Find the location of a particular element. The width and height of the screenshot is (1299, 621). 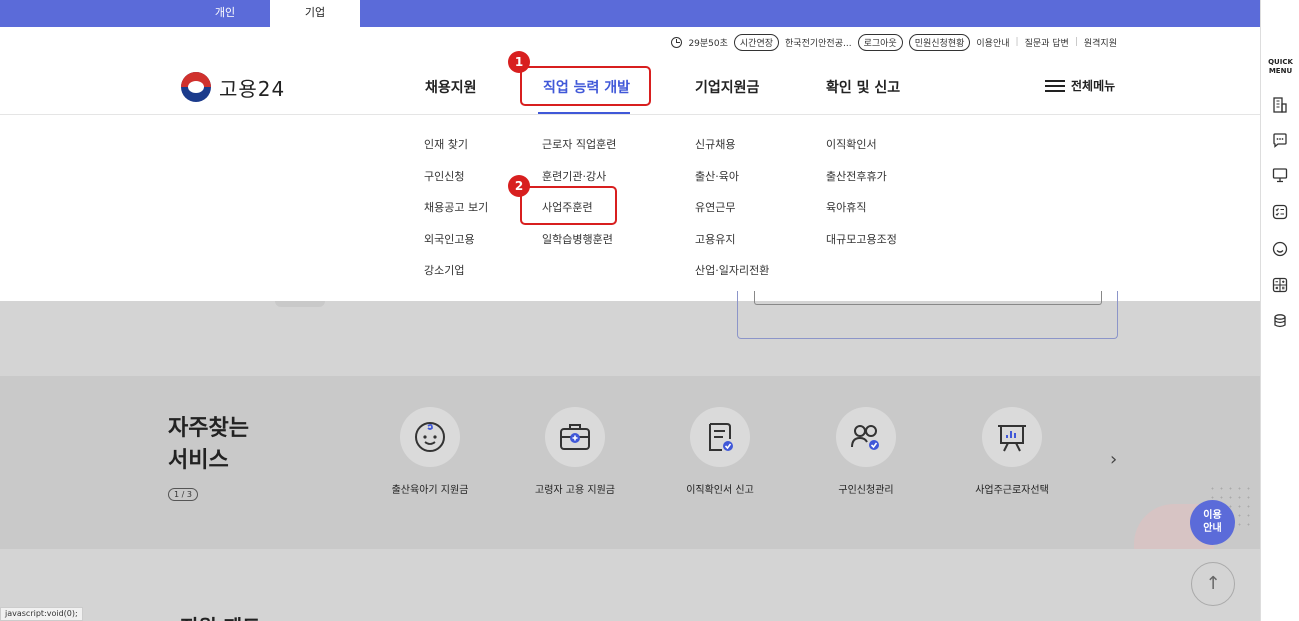

monitor-icon is located at coordinates (1280, 175).